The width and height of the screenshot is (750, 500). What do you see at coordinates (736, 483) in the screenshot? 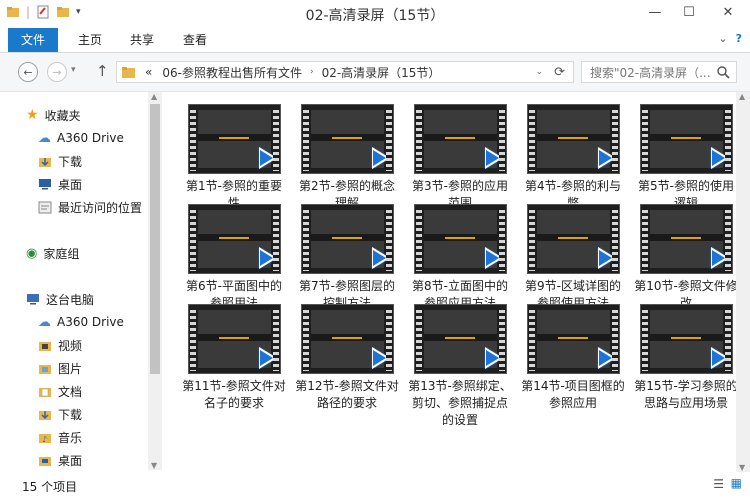
I see `large-icons-view-icon: ▦` at bounding box center [736, 483].